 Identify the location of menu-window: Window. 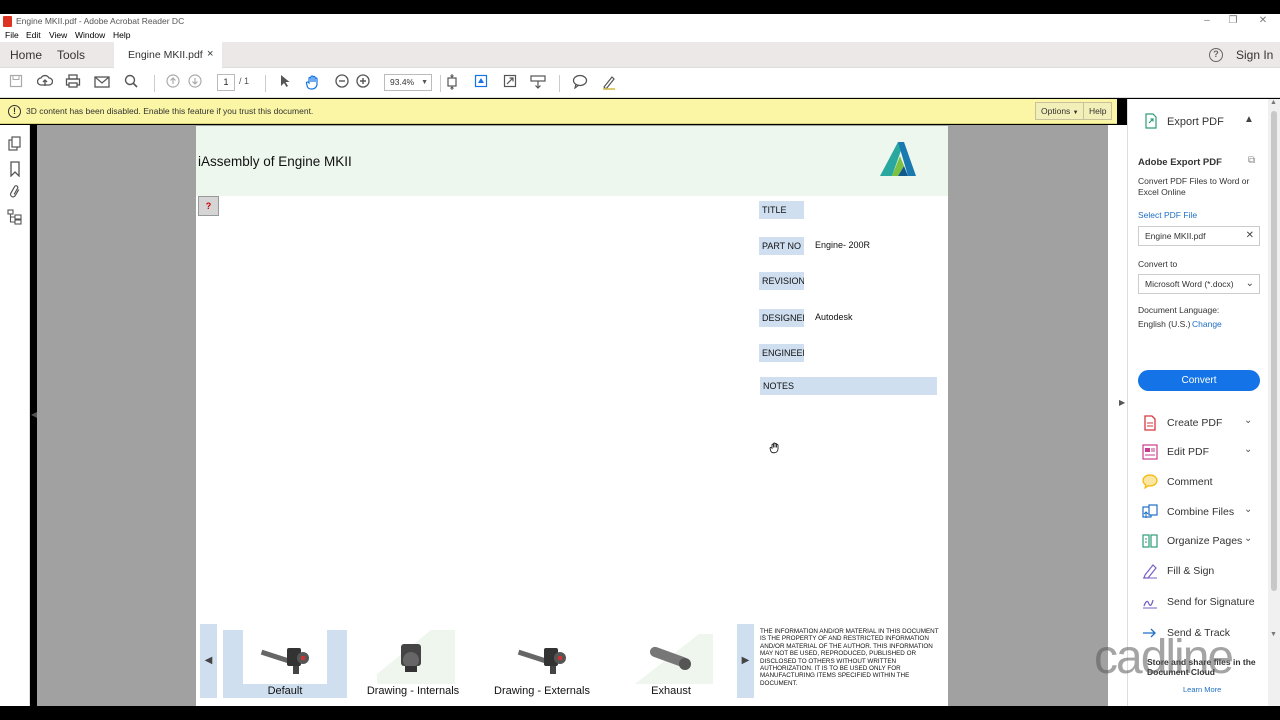
(90, 35).